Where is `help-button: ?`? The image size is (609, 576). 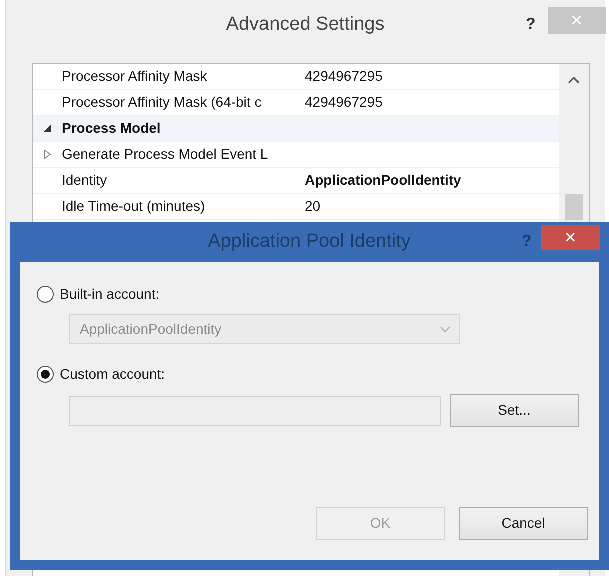
help-button: ? is located at coordinates (531, 25).